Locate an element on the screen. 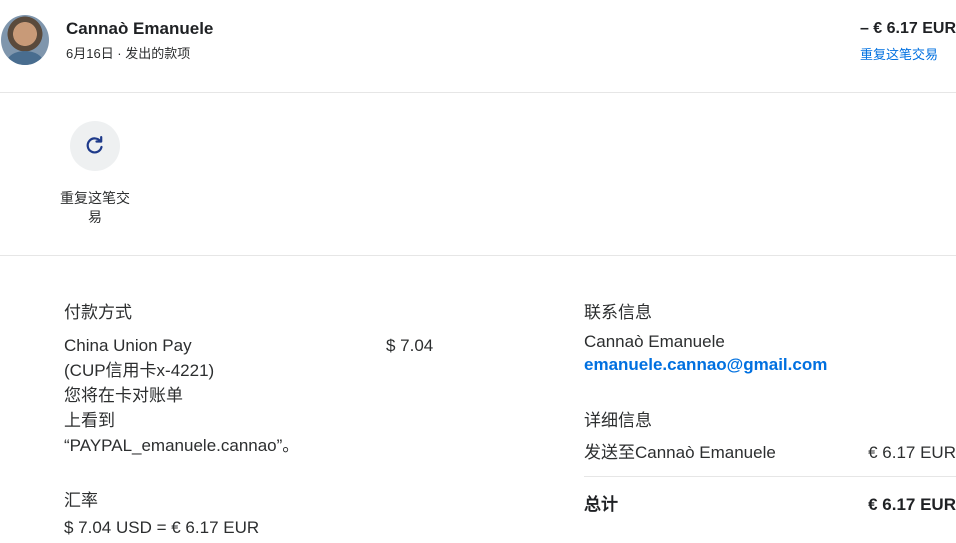 This screenshot has width=956, height=543. exchange-rate-value: $ 7.04 USD = € 6.17 EUR is located at coordinates (162, 527).